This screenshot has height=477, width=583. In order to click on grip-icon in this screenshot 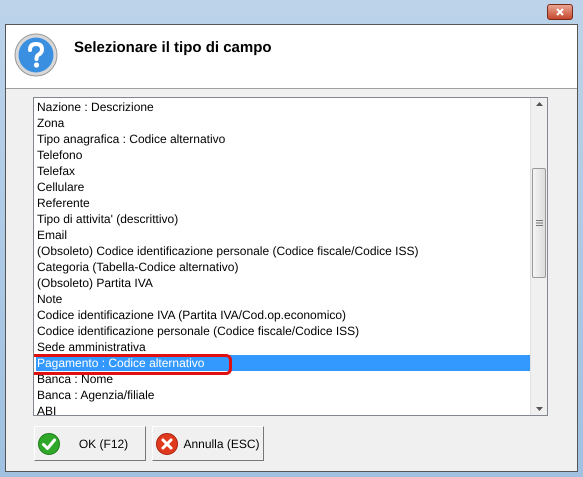, I will do `click(539, 223)`.